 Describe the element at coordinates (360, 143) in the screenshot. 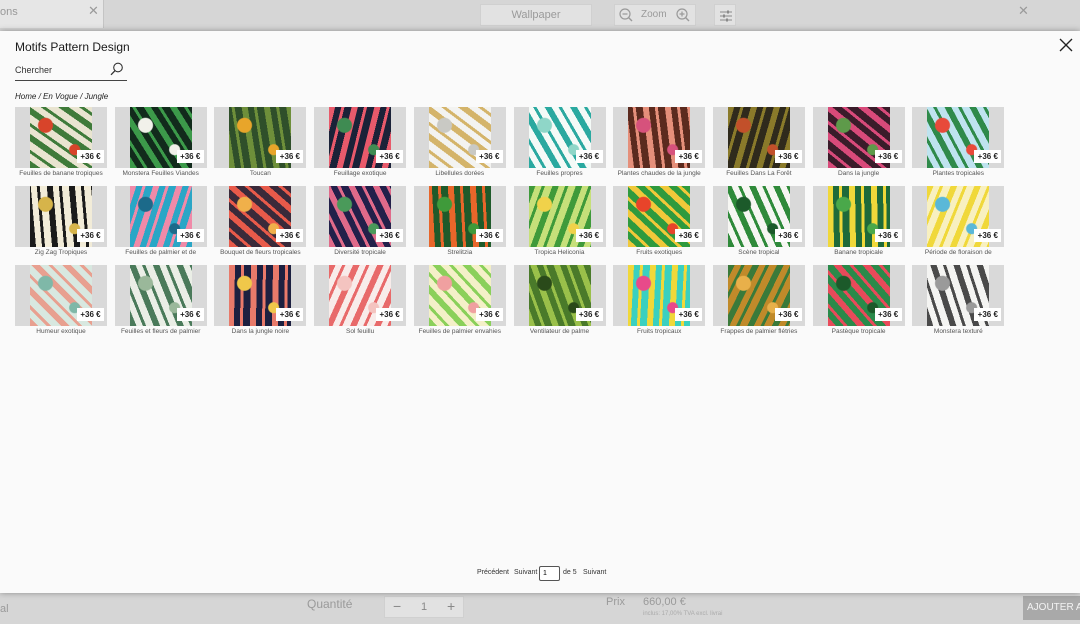

I see `pattern-tile: +36 € Feuillage exotique` at that location.